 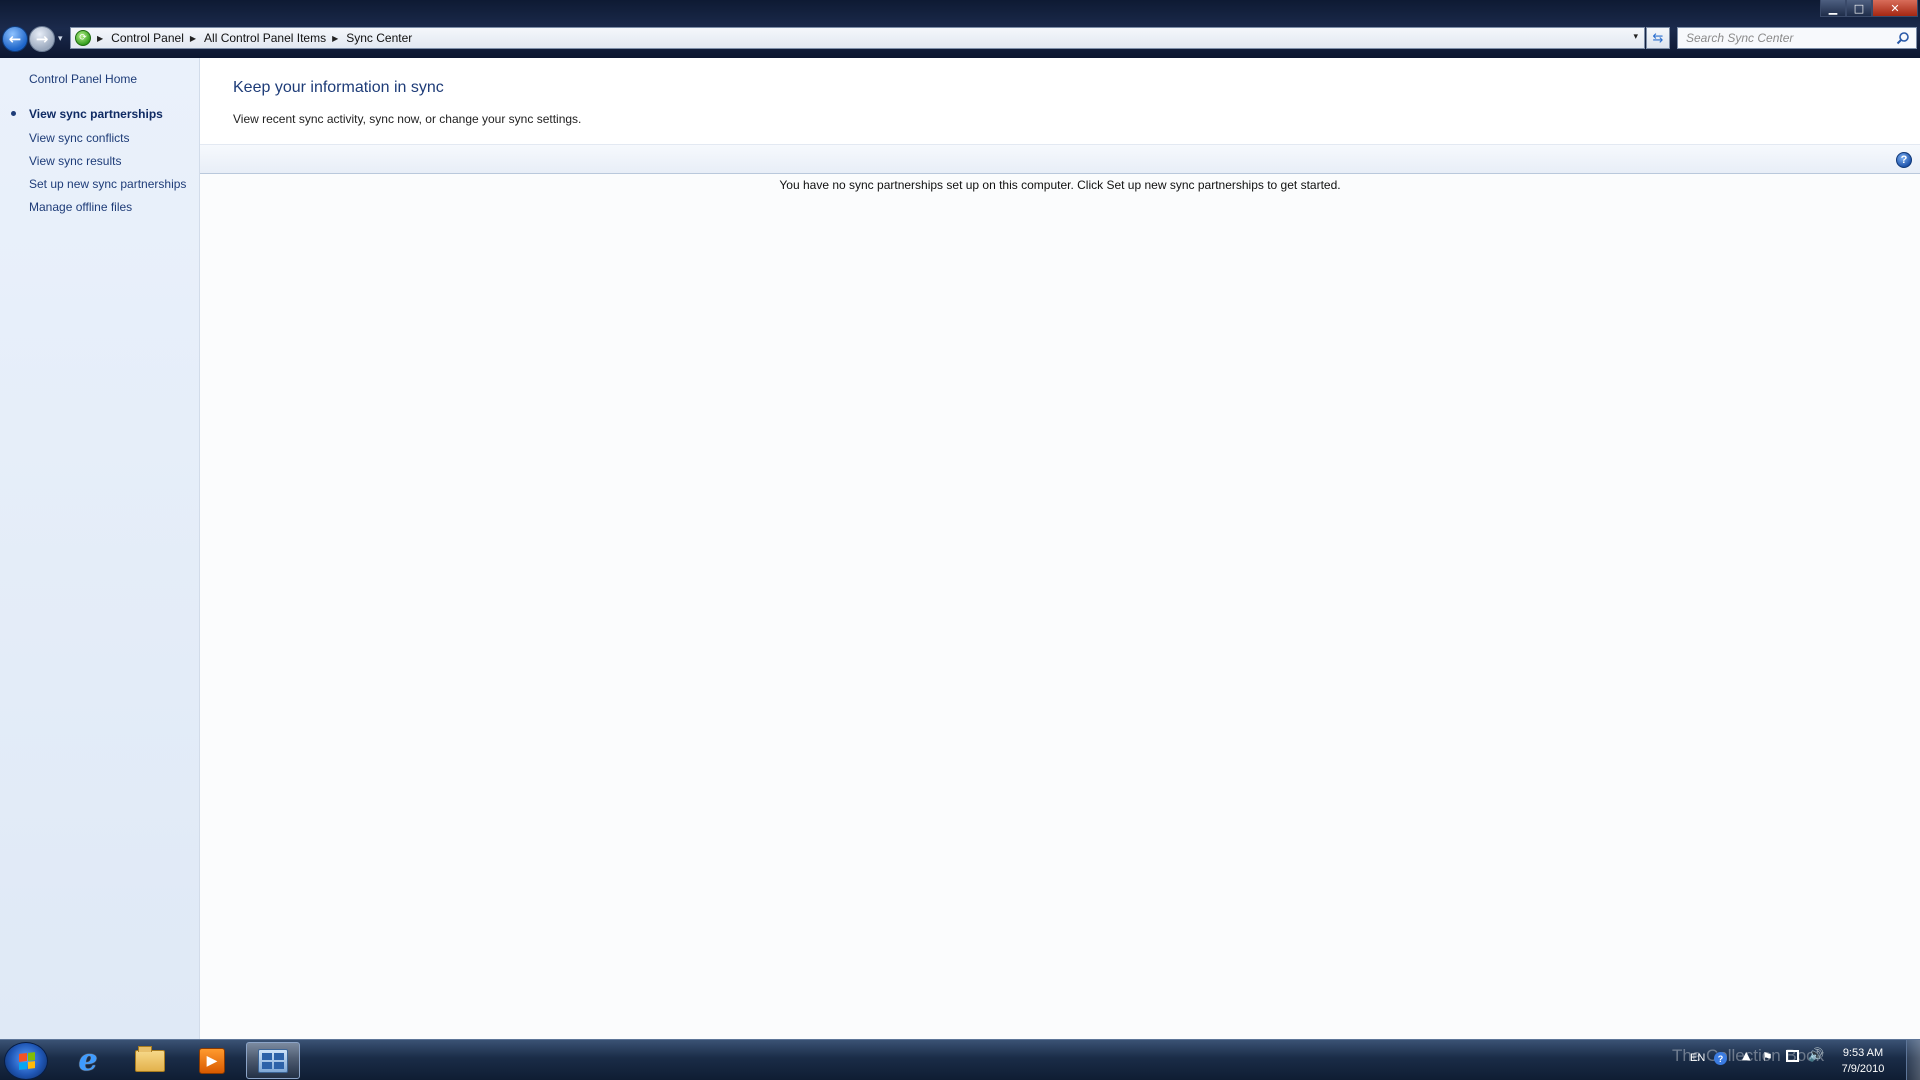 I want to click on sync-center-icon: ⟳, so click(x=83, y=38).